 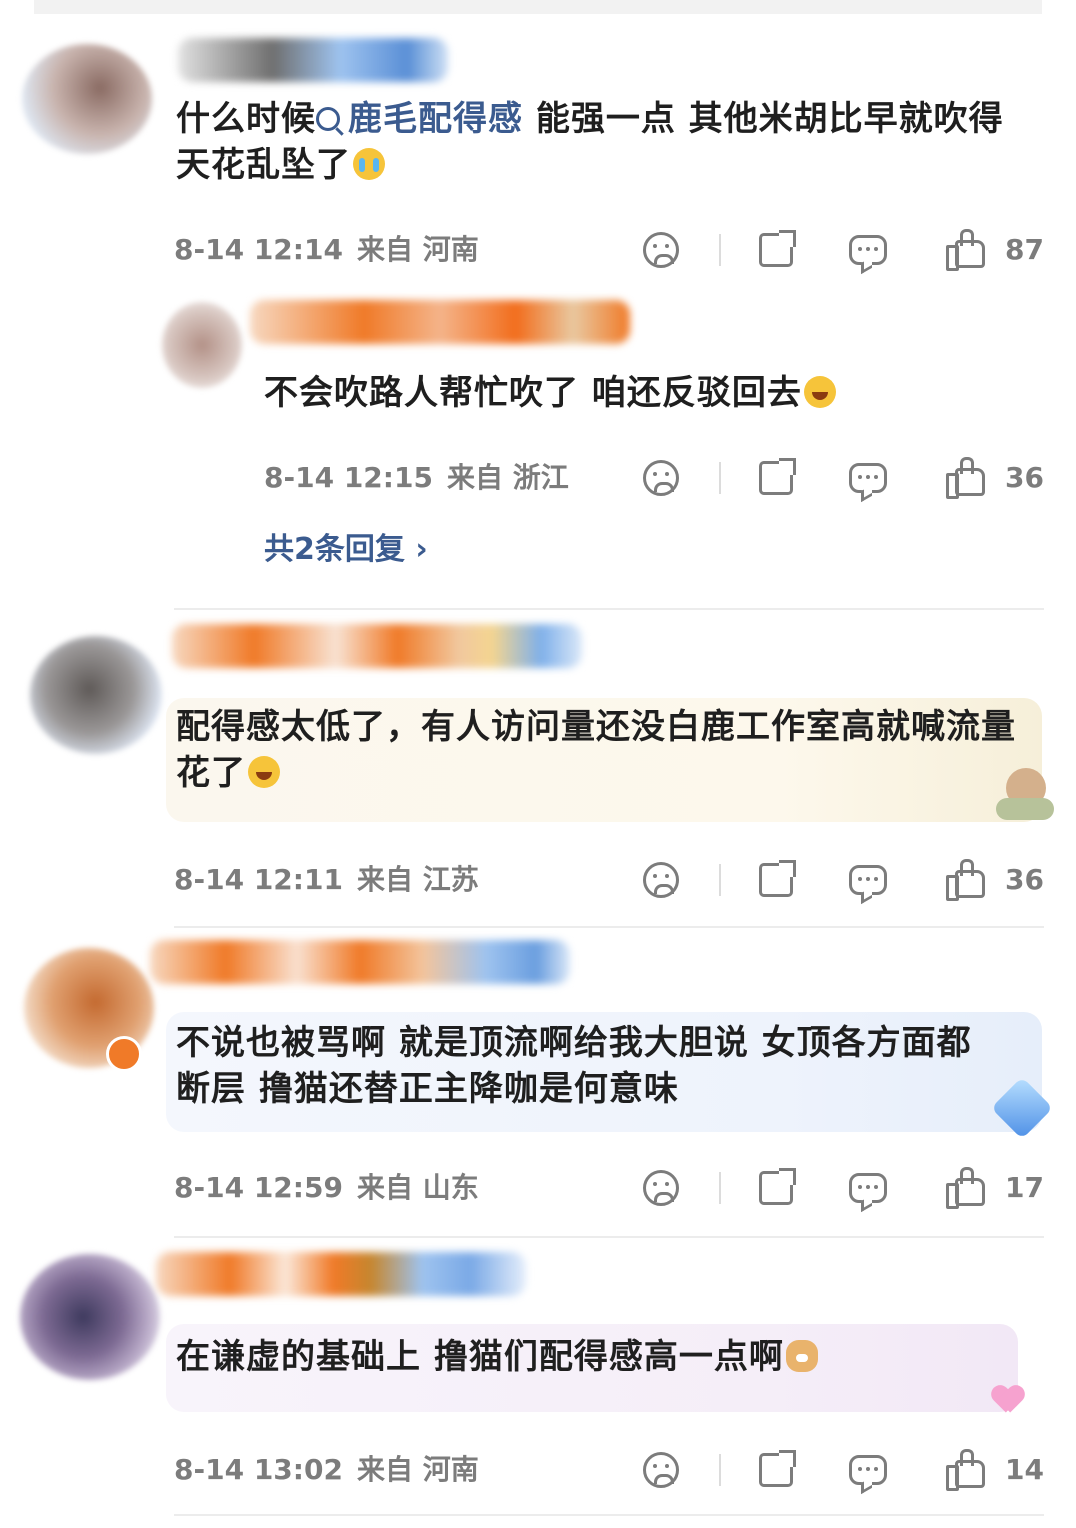 I want to click on loudly-crying-emoji-icon, so click(x=369, y=164).